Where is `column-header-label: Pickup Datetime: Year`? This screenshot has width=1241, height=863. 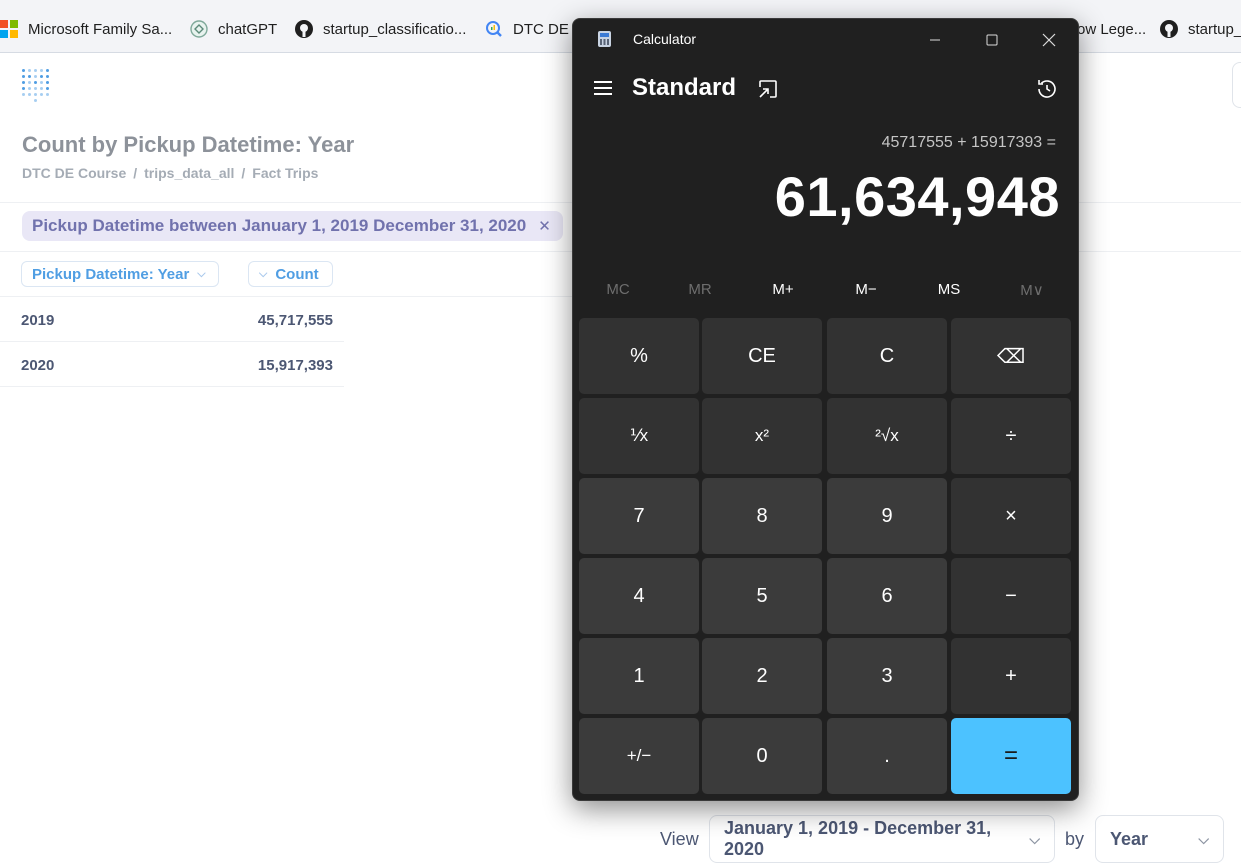 column-header-label: Pickup Datetime: Year is located at coordinates (111, 274).